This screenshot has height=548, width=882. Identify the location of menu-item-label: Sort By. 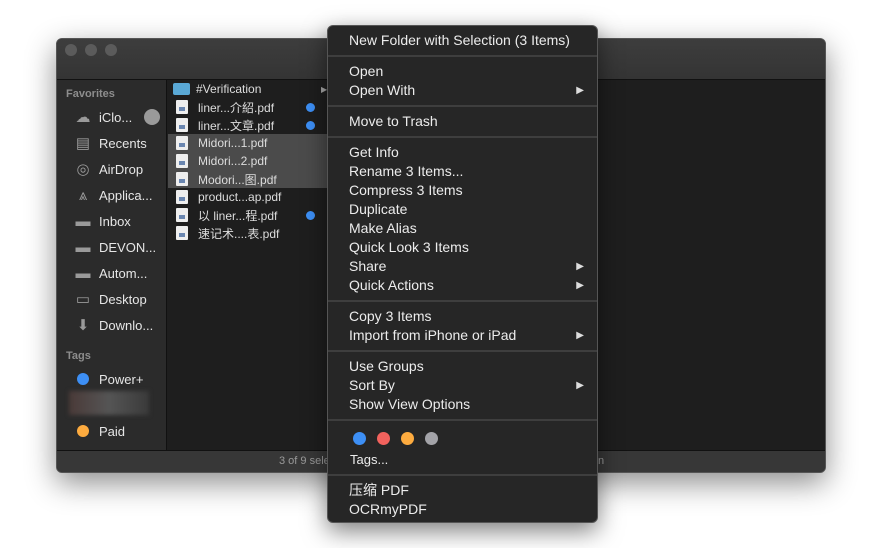
(372, 385).